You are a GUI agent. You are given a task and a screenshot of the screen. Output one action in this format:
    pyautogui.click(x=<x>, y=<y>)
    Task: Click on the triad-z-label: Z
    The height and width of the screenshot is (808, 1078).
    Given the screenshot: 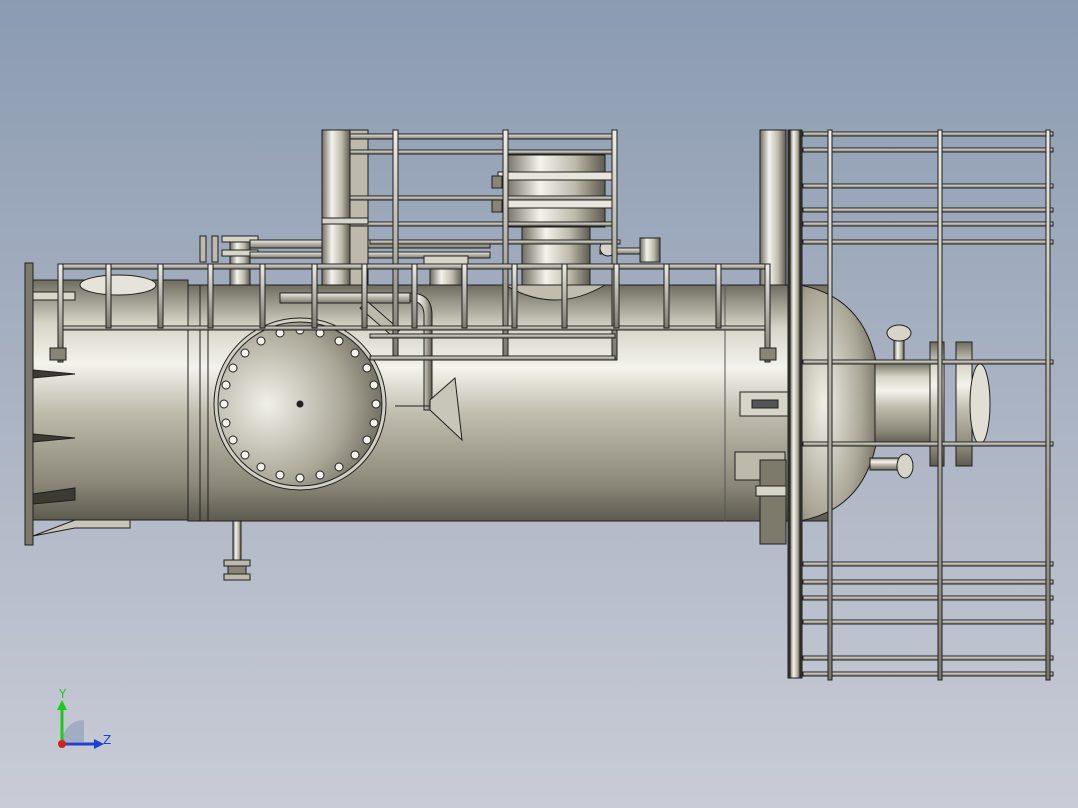 What is the action you would take?
    pyautogui.click(x=107, y=740)
    